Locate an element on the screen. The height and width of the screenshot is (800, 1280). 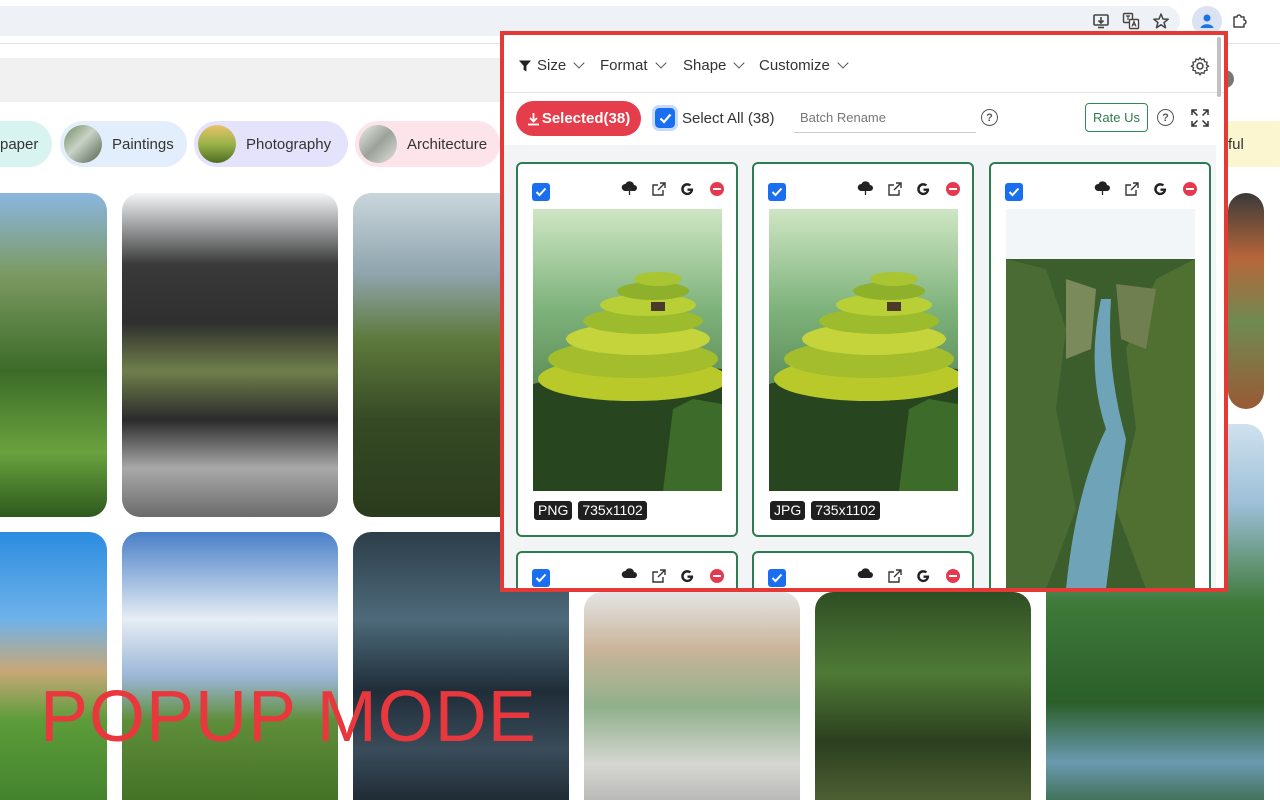
shape-filter-menu: Shape is located at coordinates (714, 65).